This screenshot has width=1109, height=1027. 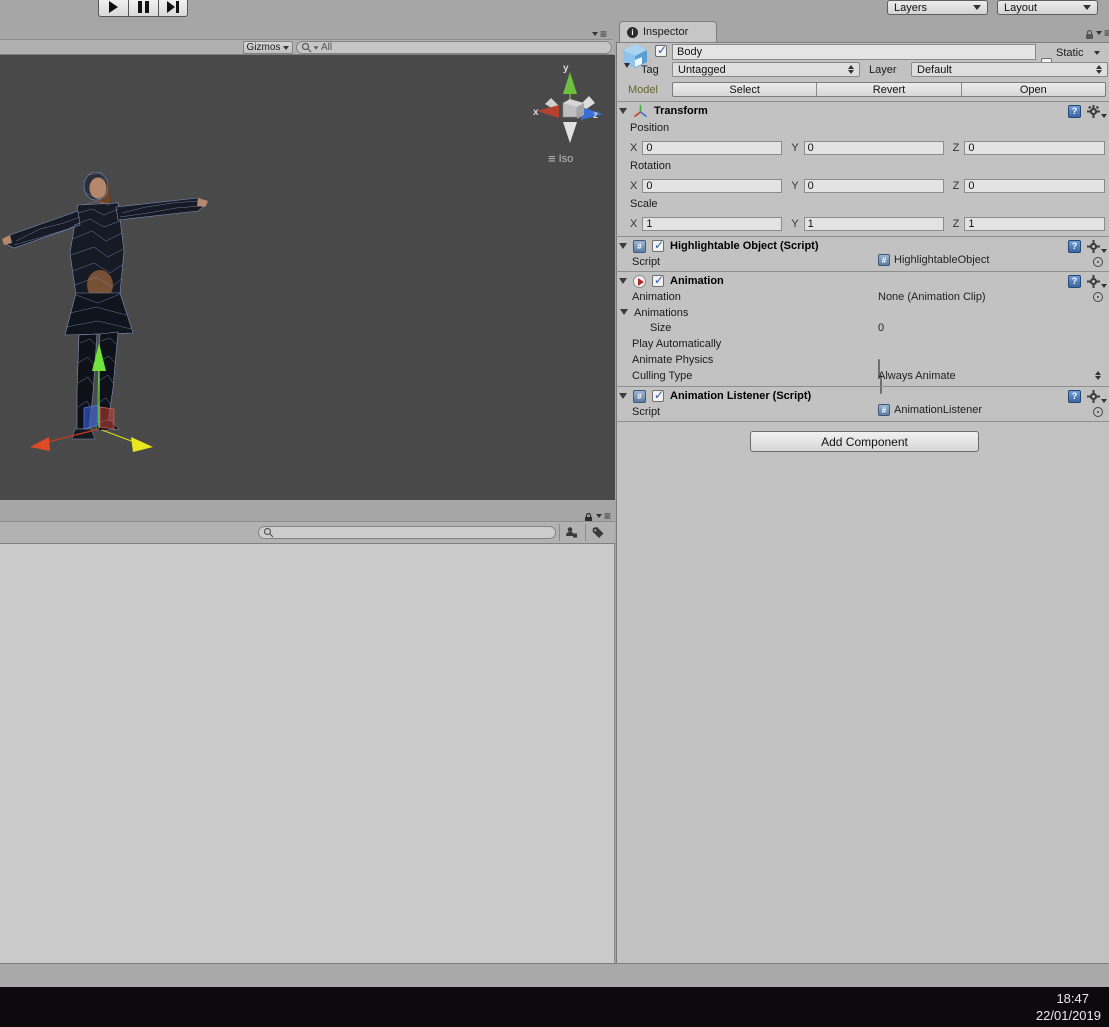 I want to click on tag-dropdown: Untagged, so click(x=766, y=69).